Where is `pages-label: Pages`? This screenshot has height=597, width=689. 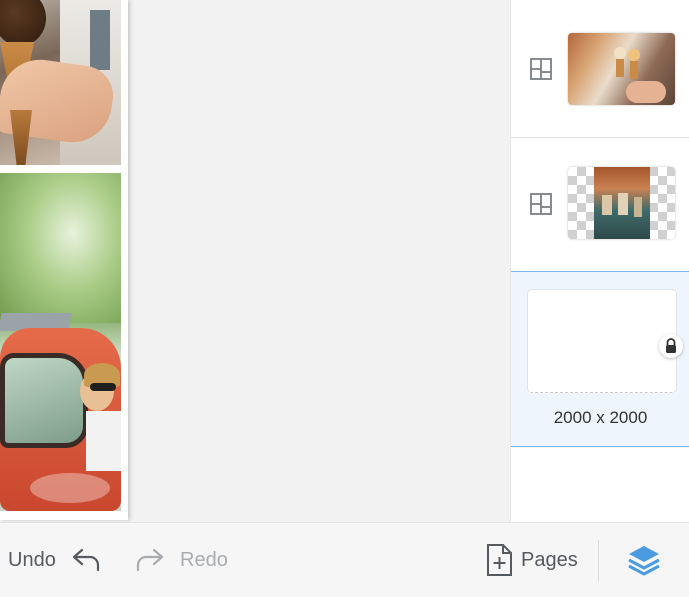
pages-label: Pages is located at coordinates (549, 559).